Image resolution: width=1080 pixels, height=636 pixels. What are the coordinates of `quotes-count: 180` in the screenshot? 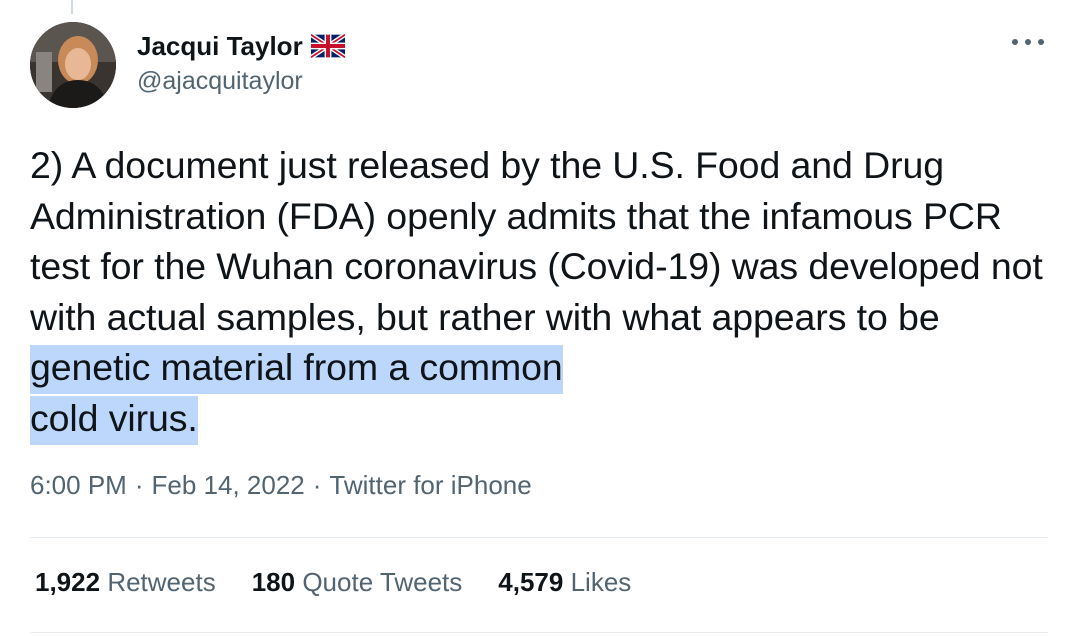 It's located at (273, 582).